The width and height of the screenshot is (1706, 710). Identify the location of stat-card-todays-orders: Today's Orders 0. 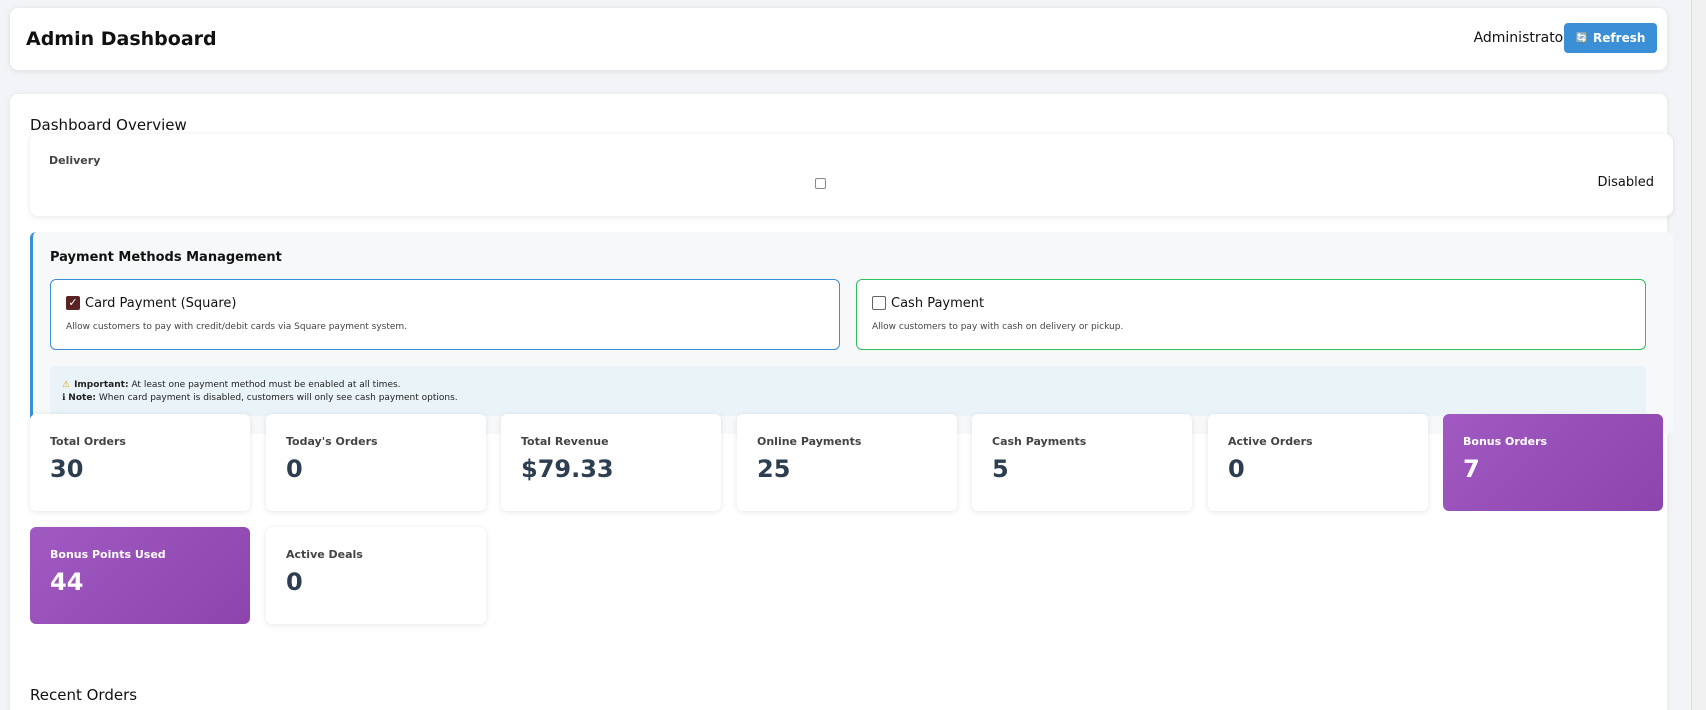
(376, 462).